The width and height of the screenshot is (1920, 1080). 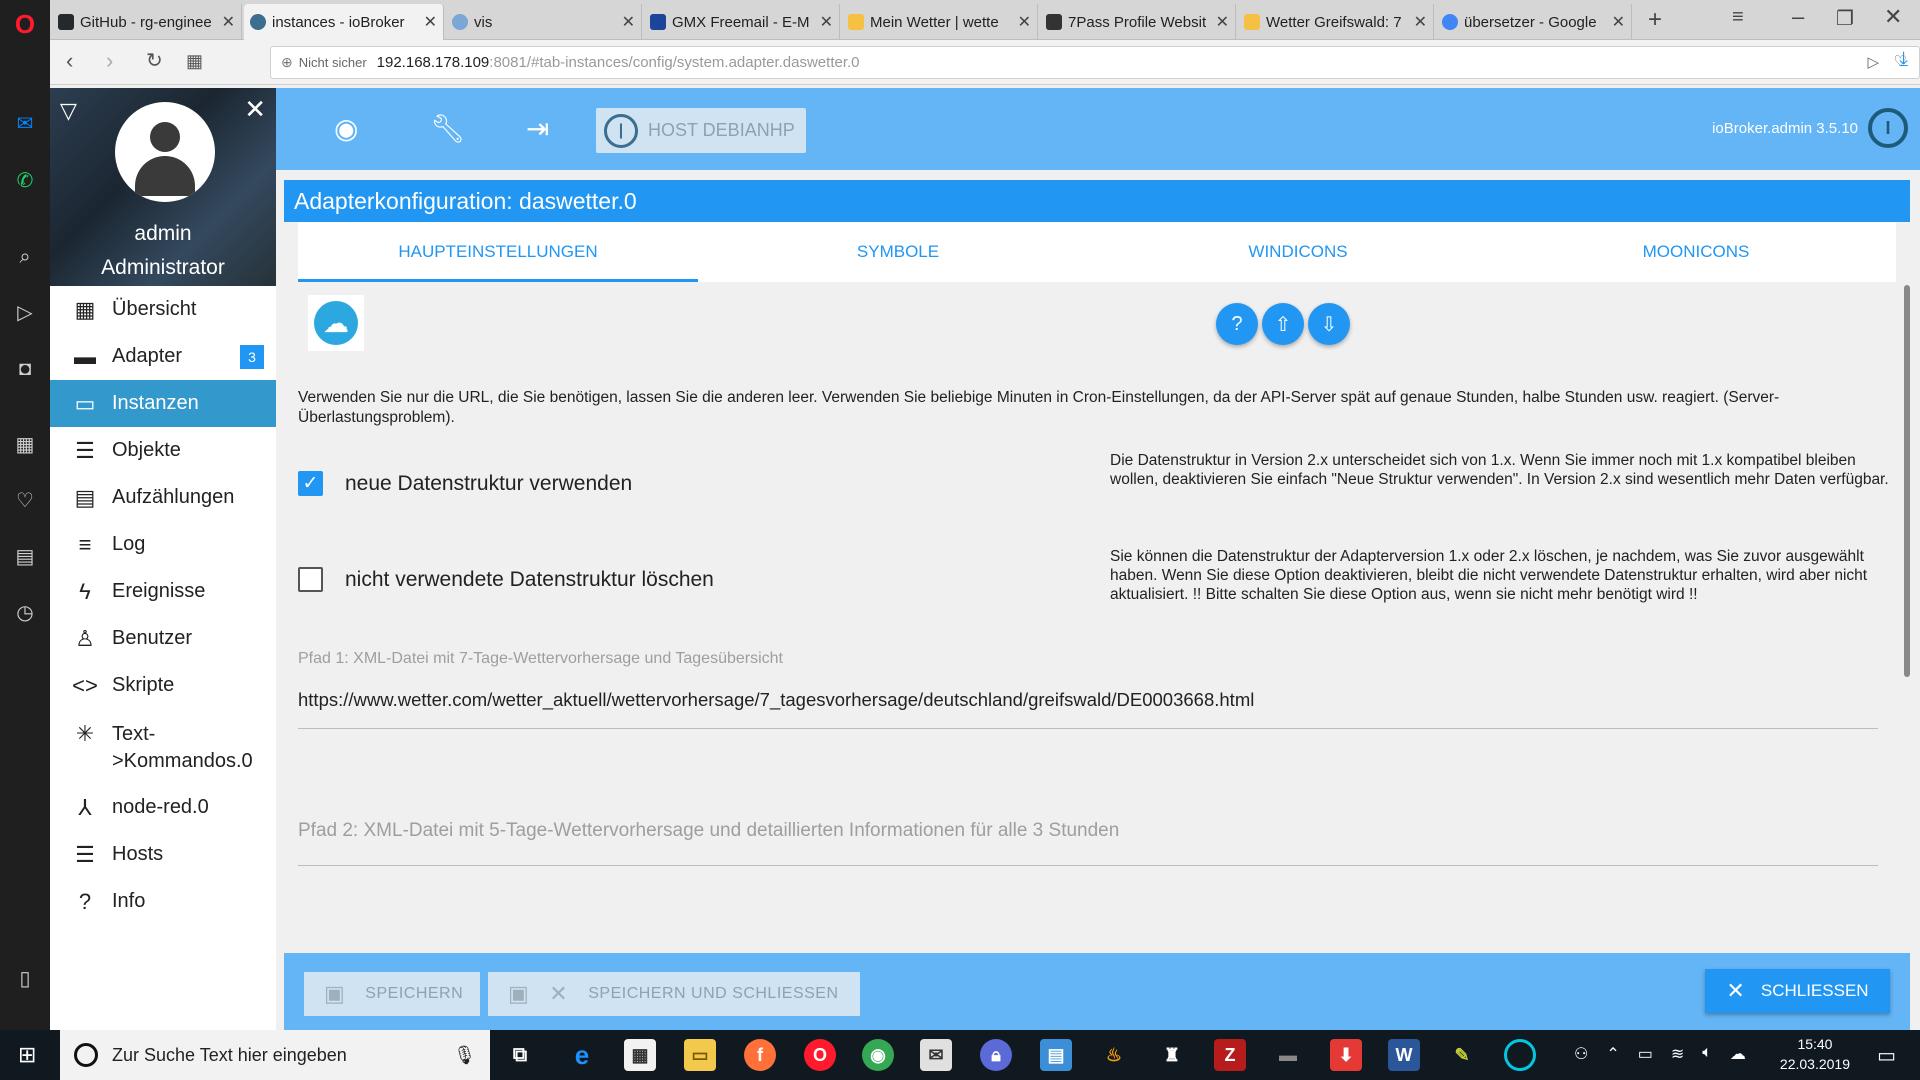 I want to click on sidebar-item-instanzen: ▭ Instanzen, so click(x=163, y=403).